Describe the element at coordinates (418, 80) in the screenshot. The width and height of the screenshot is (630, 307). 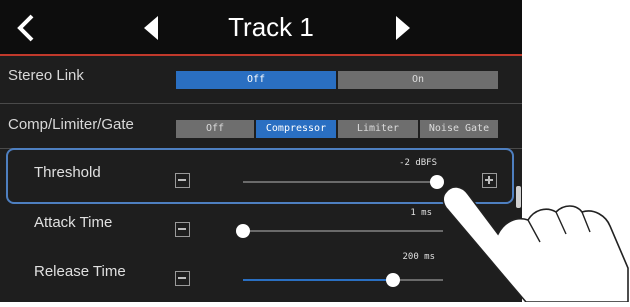
I see `stereo-link-on-button: On` at that location.